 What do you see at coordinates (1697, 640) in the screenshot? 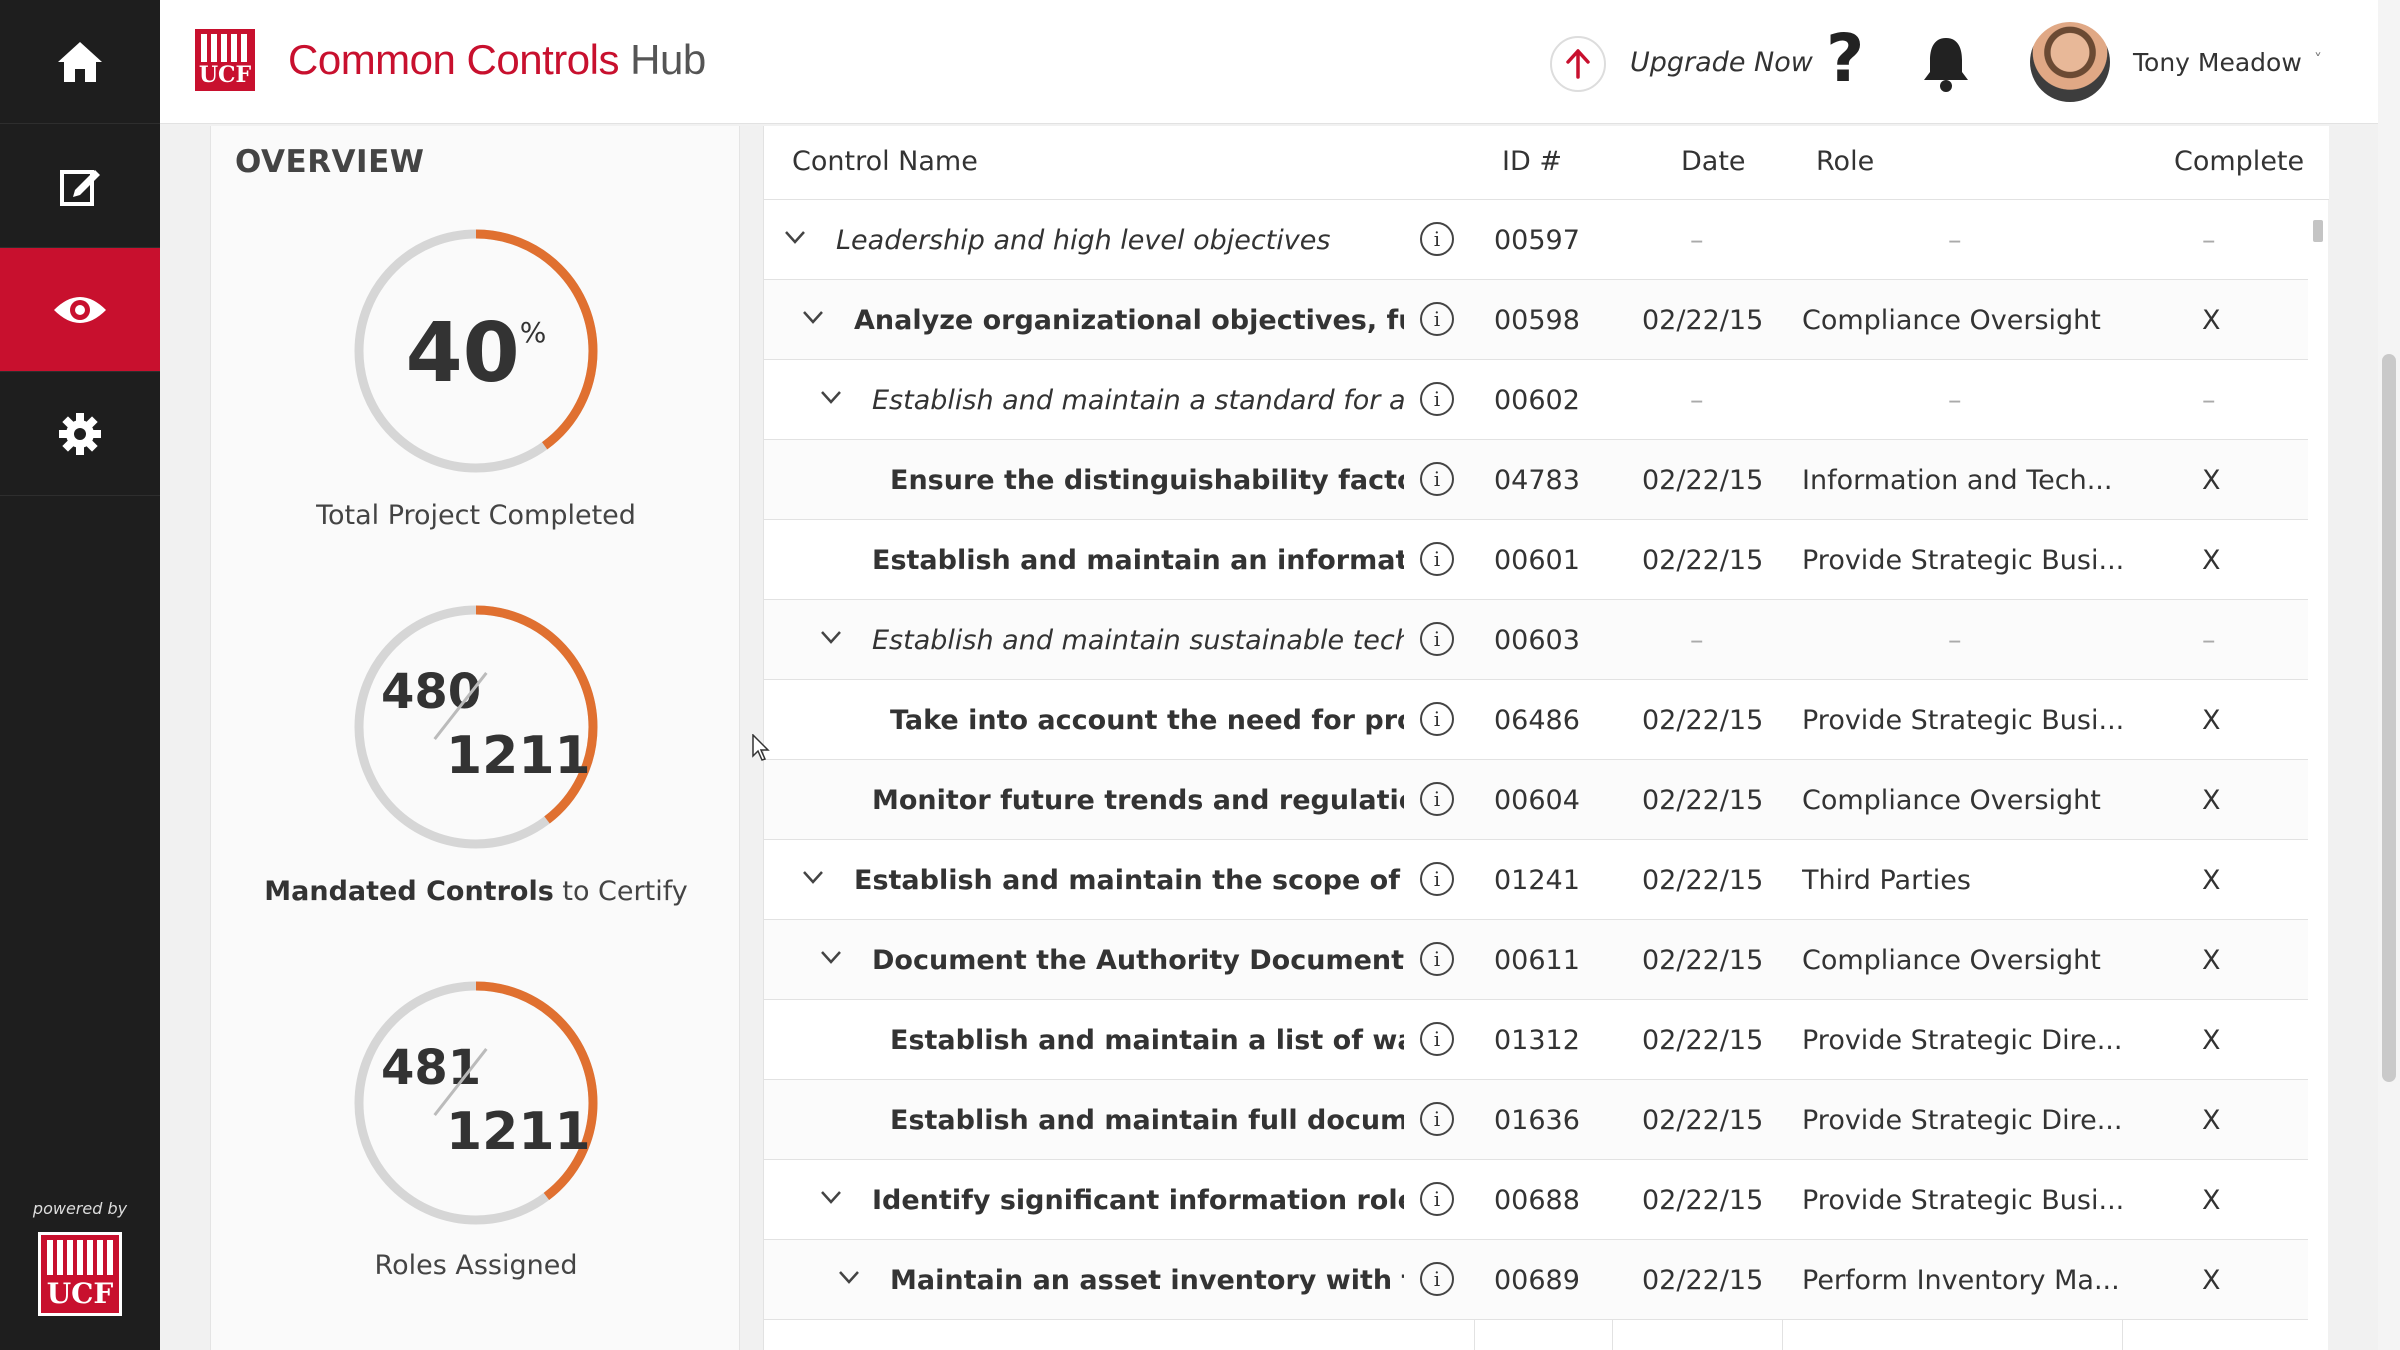
I see `control-date: –` at bounding box center [1697, 640].